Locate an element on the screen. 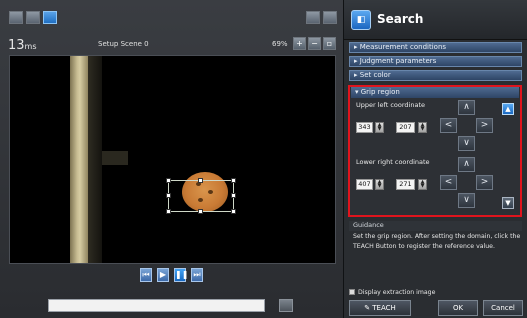 This screenshot has width=527, height=318. lower-right-label: Lower right coordinate is located at coordinates (393, 162).